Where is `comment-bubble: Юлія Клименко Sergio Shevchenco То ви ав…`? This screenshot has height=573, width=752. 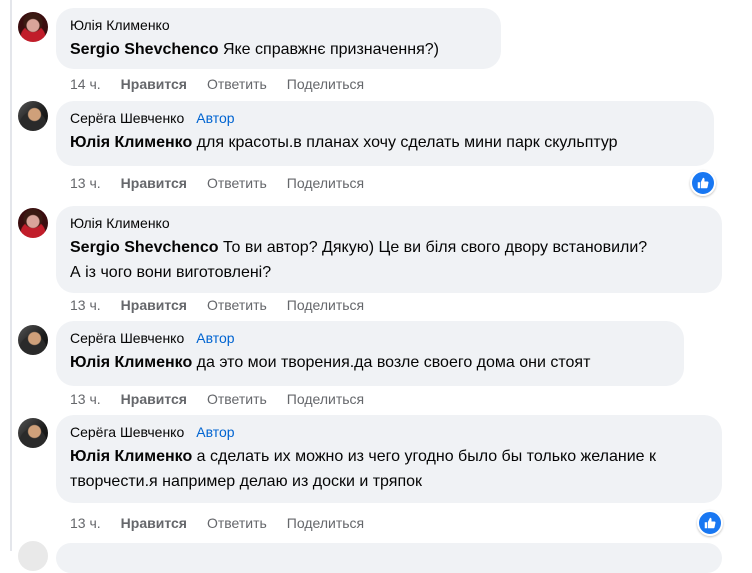
comment-bubble: Юлія Клименко Sergio Shevchenco То ви ав… is located at coordinates (389, 249).